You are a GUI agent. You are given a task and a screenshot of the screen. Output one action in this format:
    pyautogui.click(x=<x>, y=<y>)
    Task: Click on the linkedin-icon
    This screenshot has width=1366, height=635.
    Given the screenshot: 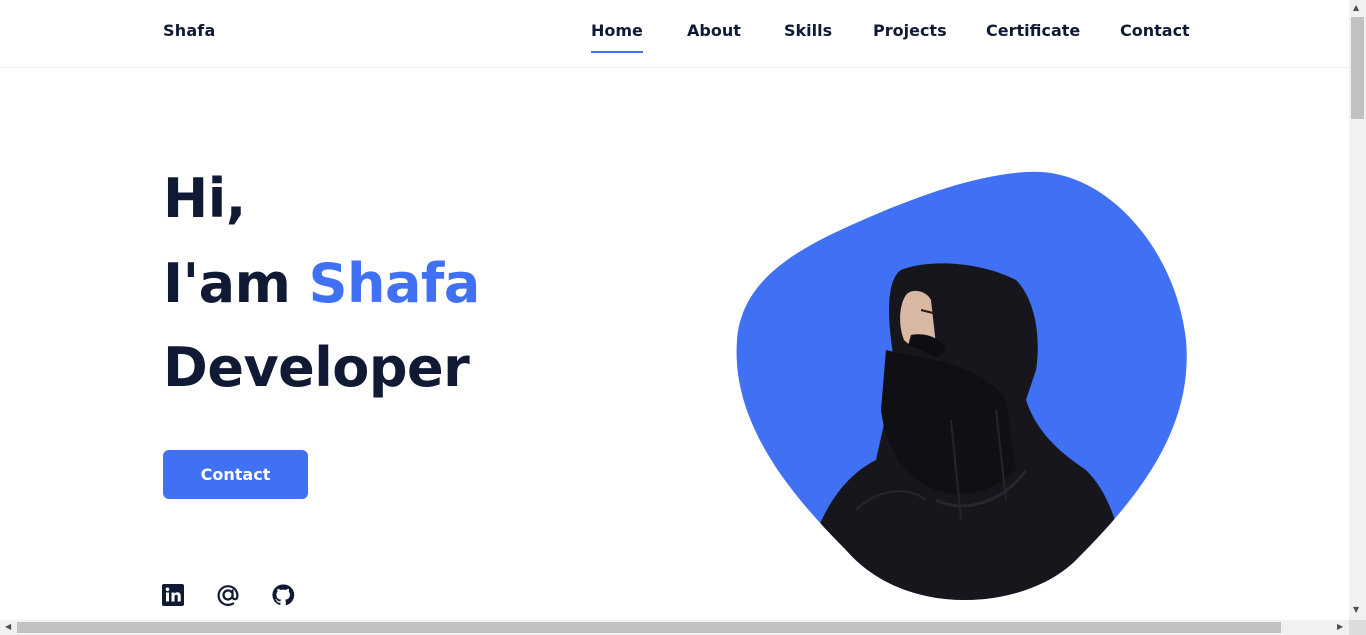 What is the action you would take?
    pyautogui.click(x=173, y=595)
    